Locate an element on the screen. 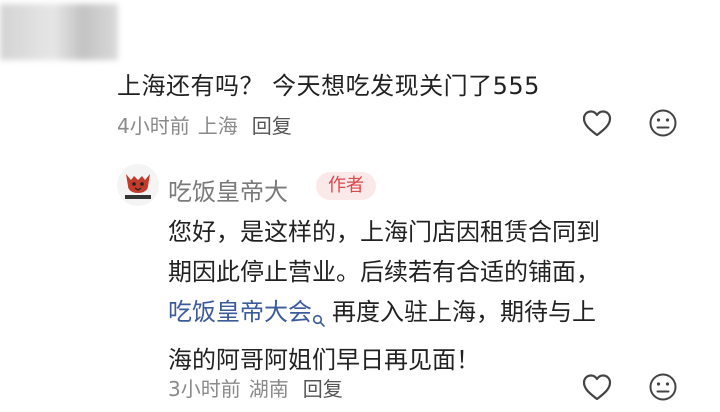  author-badge: 作者 is located at coordinates (346, 186).